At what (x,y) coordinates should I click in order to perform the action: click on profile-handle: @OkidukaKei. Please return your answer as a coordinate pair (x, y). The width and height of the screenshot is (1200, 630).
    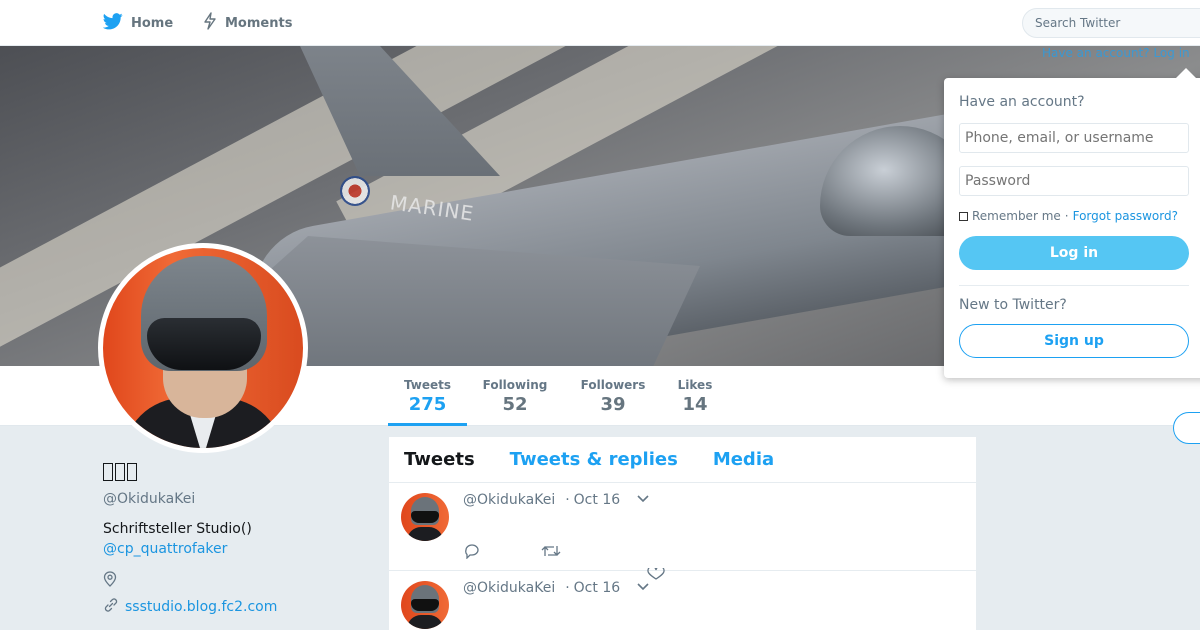
    Looking at the image, I should click on (238, 499).